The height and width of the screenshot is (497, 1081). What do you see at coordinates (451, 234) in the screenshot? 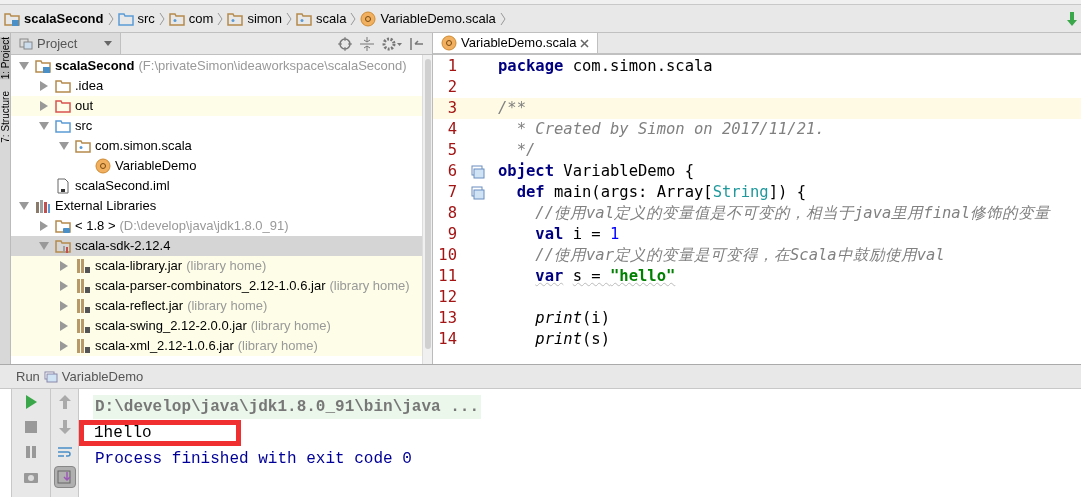
I see `line-number: 9` at bounding box center [451, 234].